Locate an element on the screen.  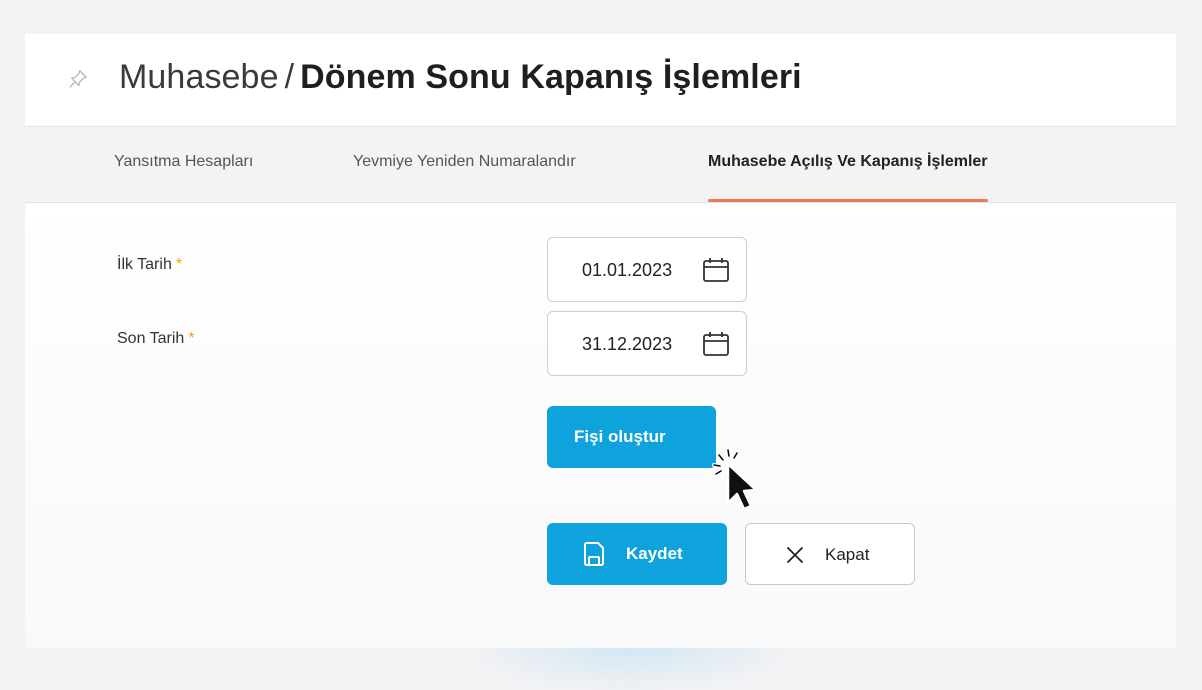
close-icon is located at coordinates (795, 555).